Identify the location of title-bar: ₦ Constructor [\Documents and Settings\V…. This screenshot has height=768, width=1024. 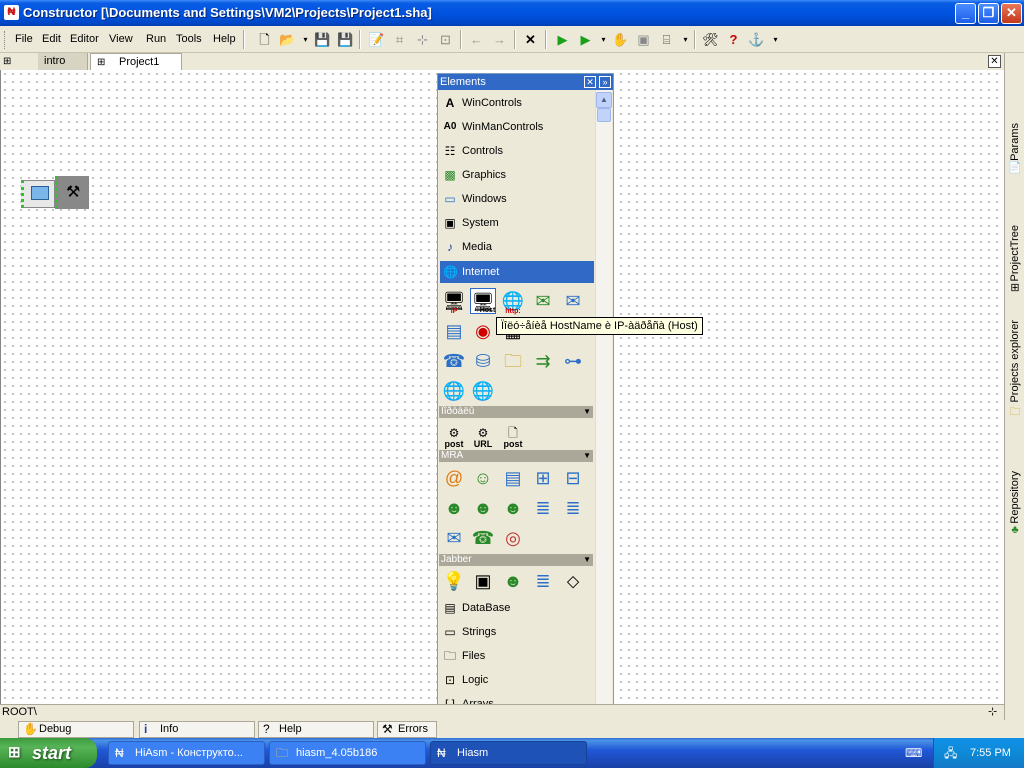
(512, 13).